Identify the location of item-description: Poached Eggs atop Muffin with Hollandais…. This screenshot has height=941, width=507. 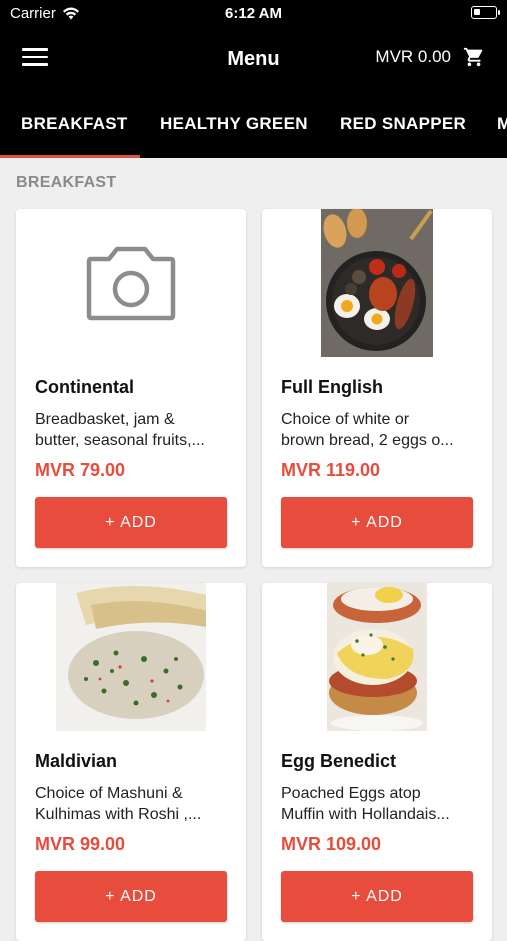
(379, 804).